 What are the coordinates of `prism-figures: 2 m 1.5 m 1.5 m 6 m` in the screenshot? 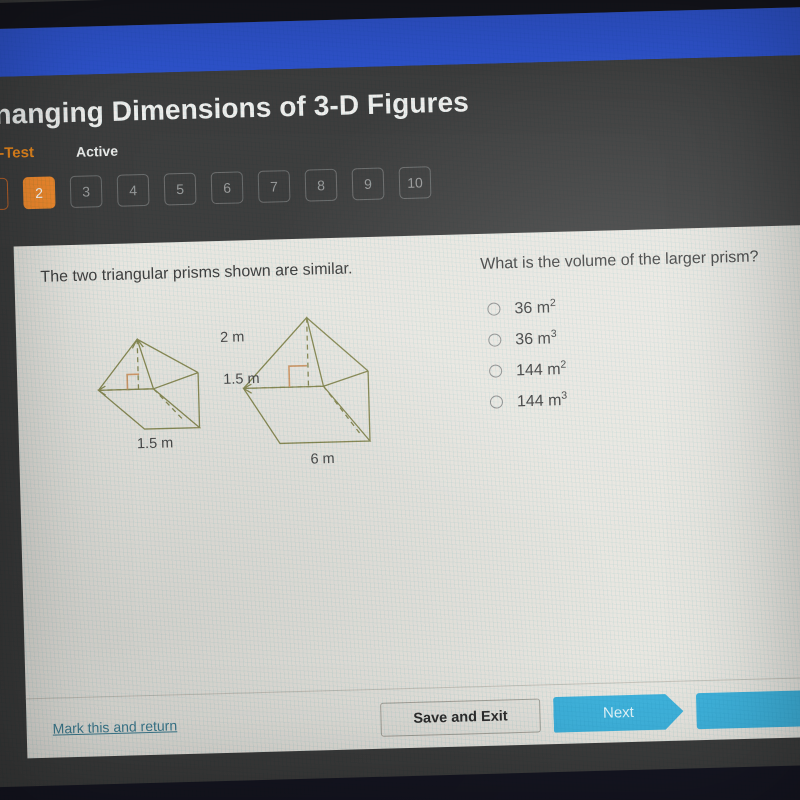 It's located at (258, 393).